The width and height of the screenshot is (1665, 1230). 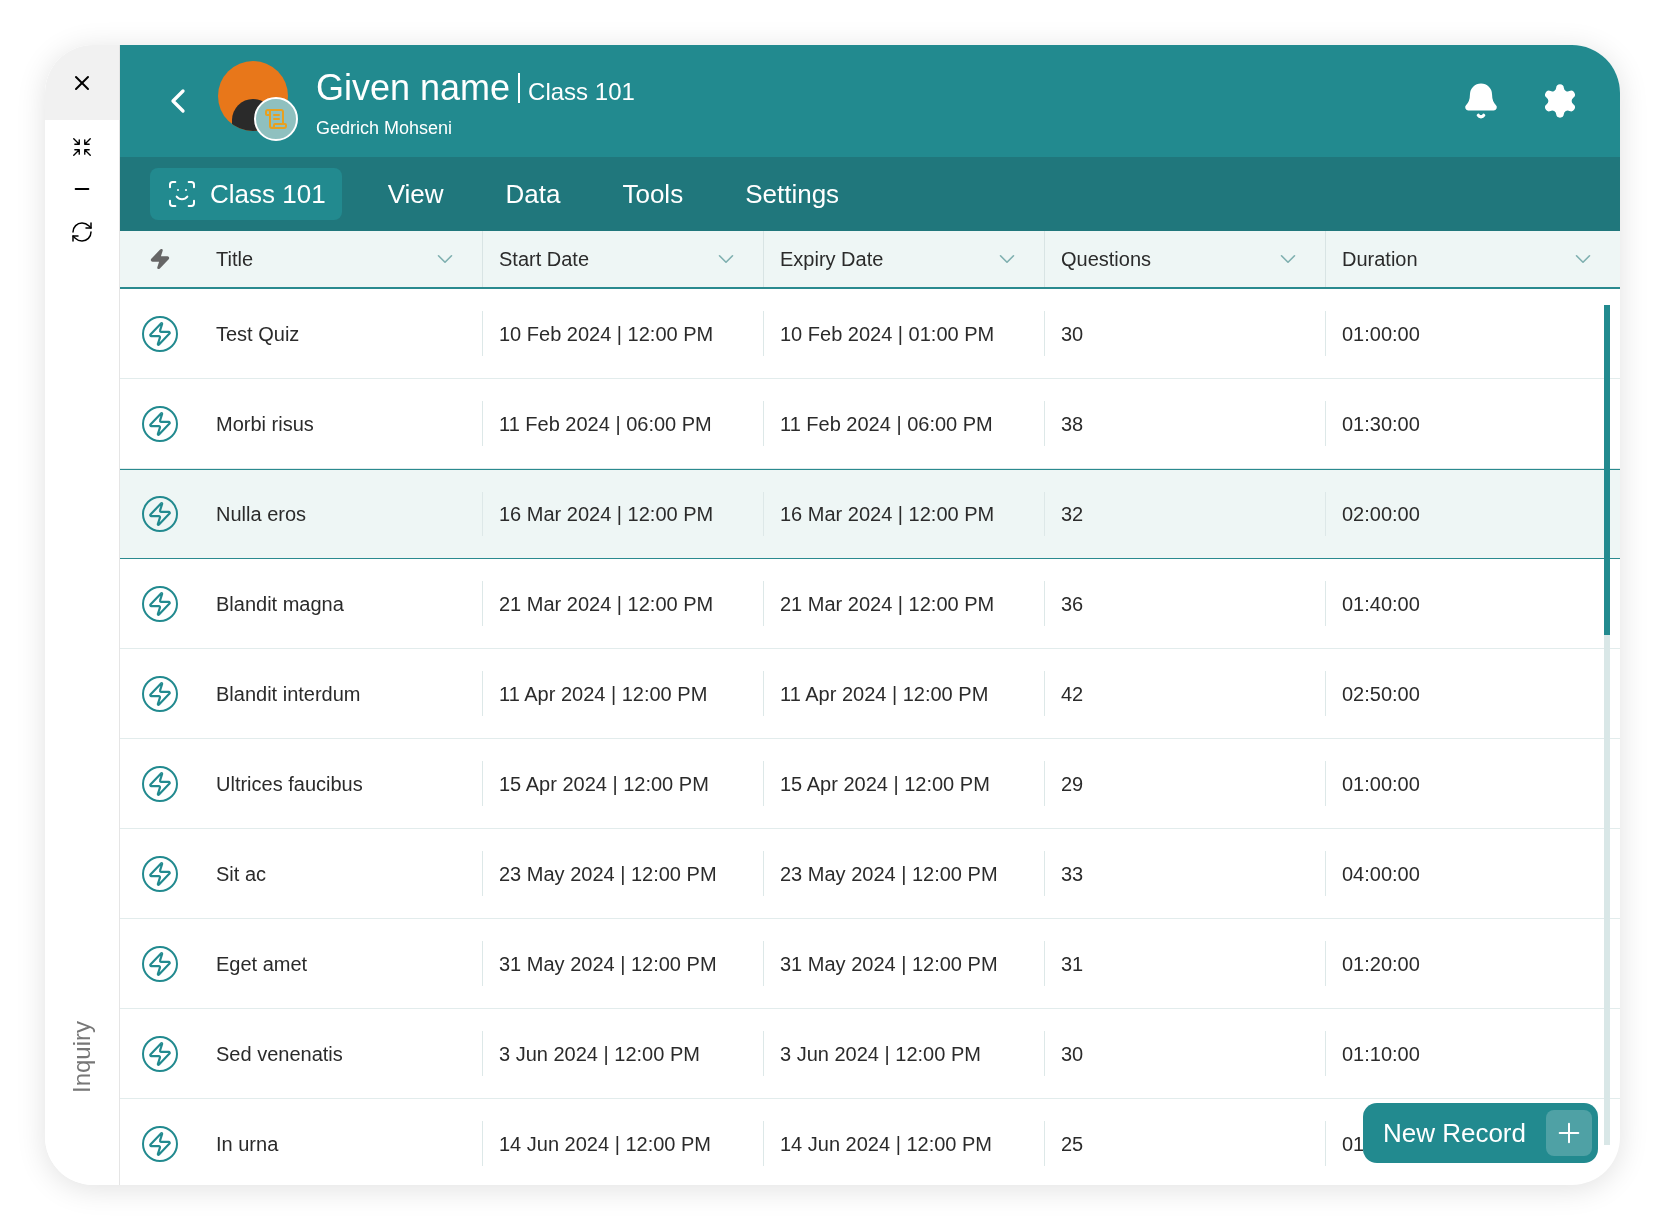 I want to click on table-cell-text: Blandit magna, so click(x=280, y=604).